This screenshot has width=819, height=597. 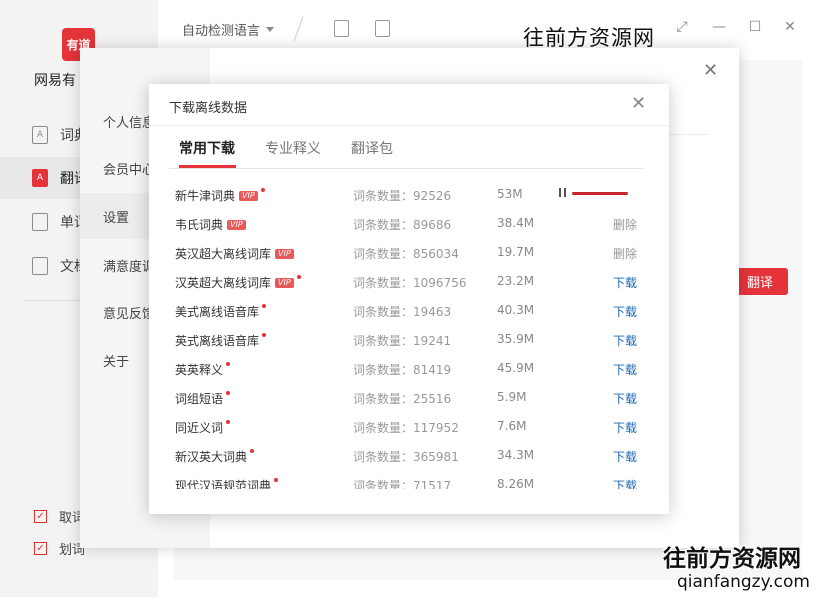 I want to click on watermark-url: qianfangzy.com, so click(x=743, y=582).